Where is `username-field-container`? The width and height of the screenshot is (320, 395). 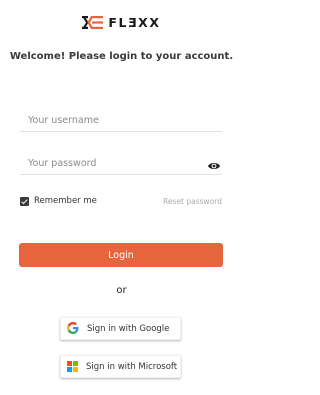
username-field-container is located at coordinates (121, 120).